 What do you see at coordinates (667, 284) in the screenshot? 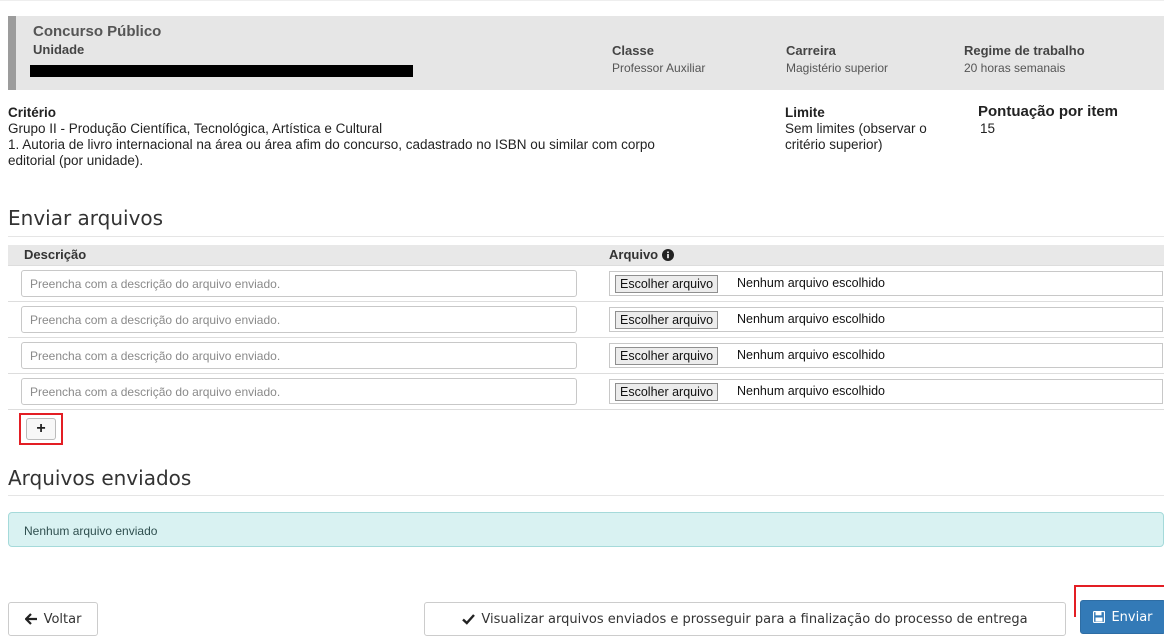
I see `choose-file-button-1: Escolher arquivo` at bounding box center [667, 284].